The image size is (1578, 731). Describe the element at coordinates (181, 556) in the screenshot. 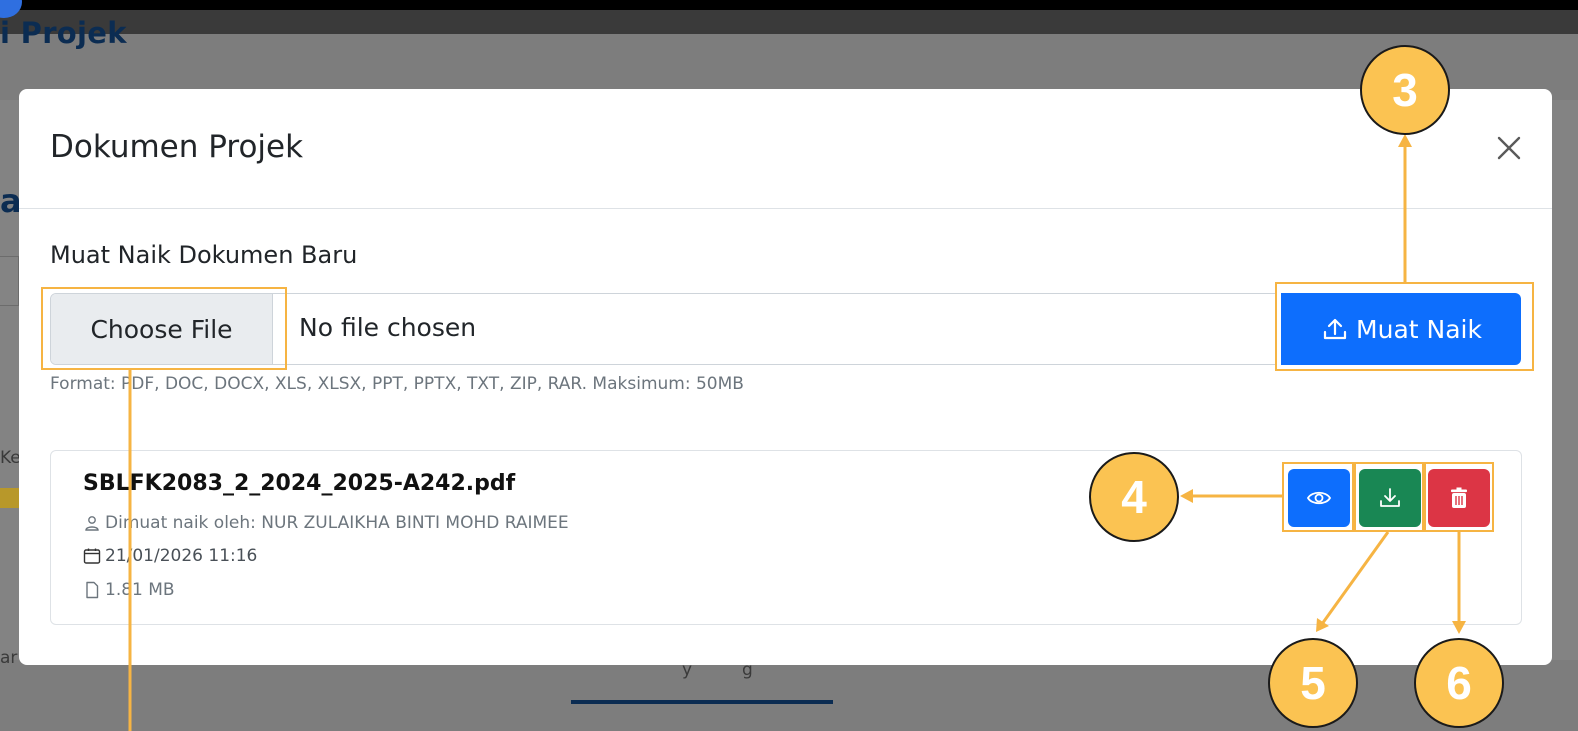

I see `document-date-text: 21/01/2026 11:16` at that location.